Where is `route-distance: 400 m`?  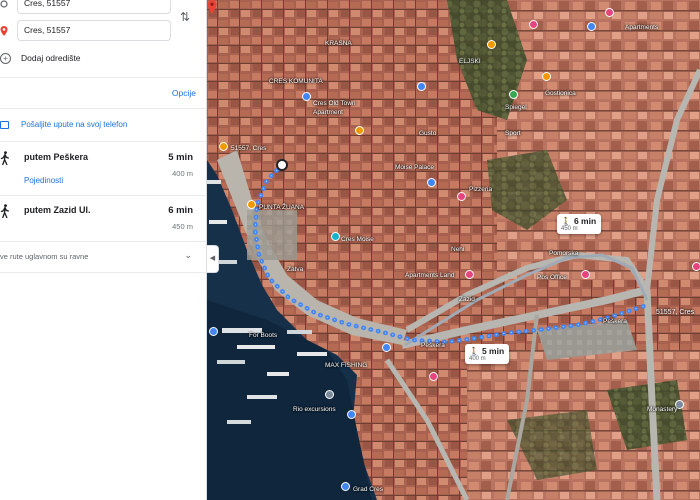 route-distance: 400 m is located at coordinates (182, 173).